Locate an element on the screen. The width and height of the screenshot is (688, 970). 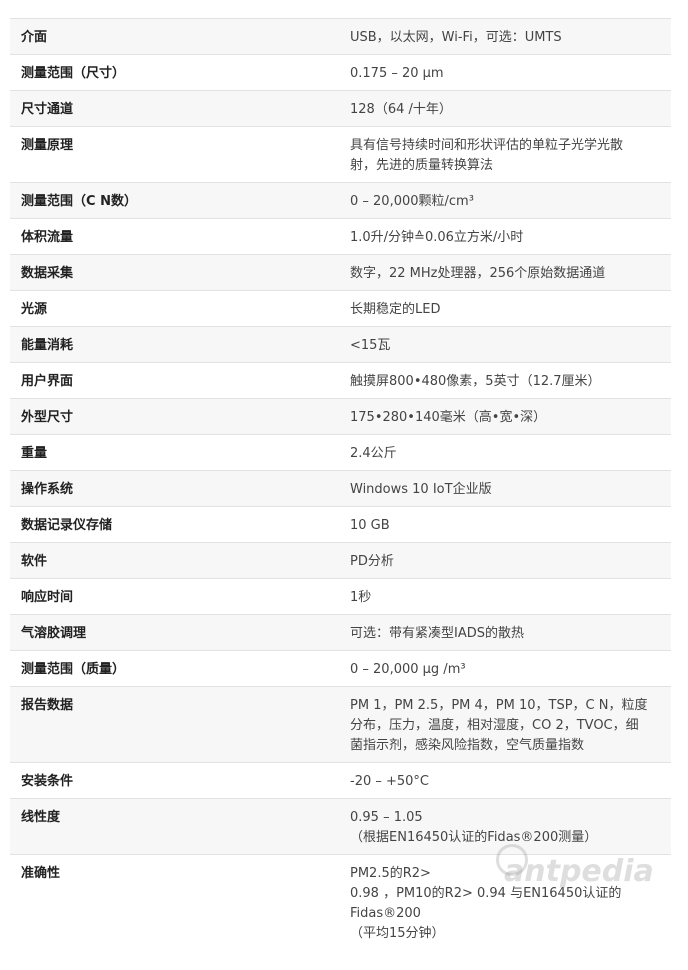
spec-row: 外型尺寸 175•280•140毫米（高•宽•深） is located at coordinates (340, 417).